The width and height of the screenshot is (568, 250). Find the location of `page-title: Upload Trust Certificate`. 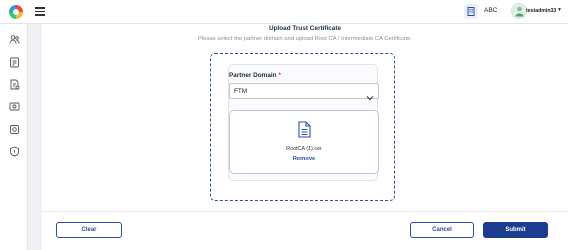

page-title: Upload Trust Certificate is located at coordinates (305, 28).